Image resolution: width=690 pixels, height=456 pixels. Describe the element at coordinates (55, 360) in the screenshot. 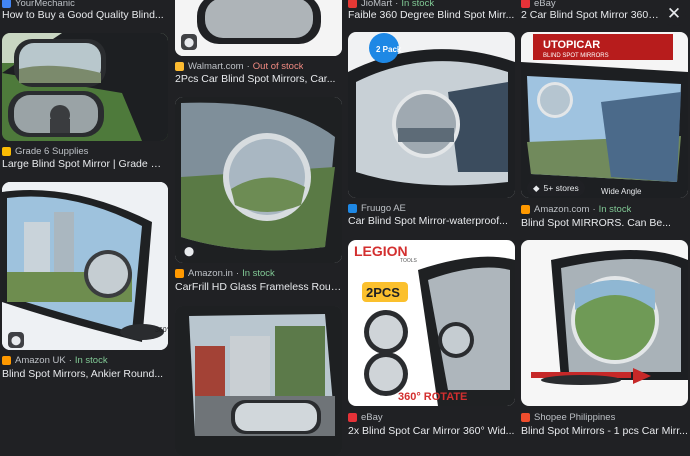

I see `result-source: Amazon UK · In stock` at that location.